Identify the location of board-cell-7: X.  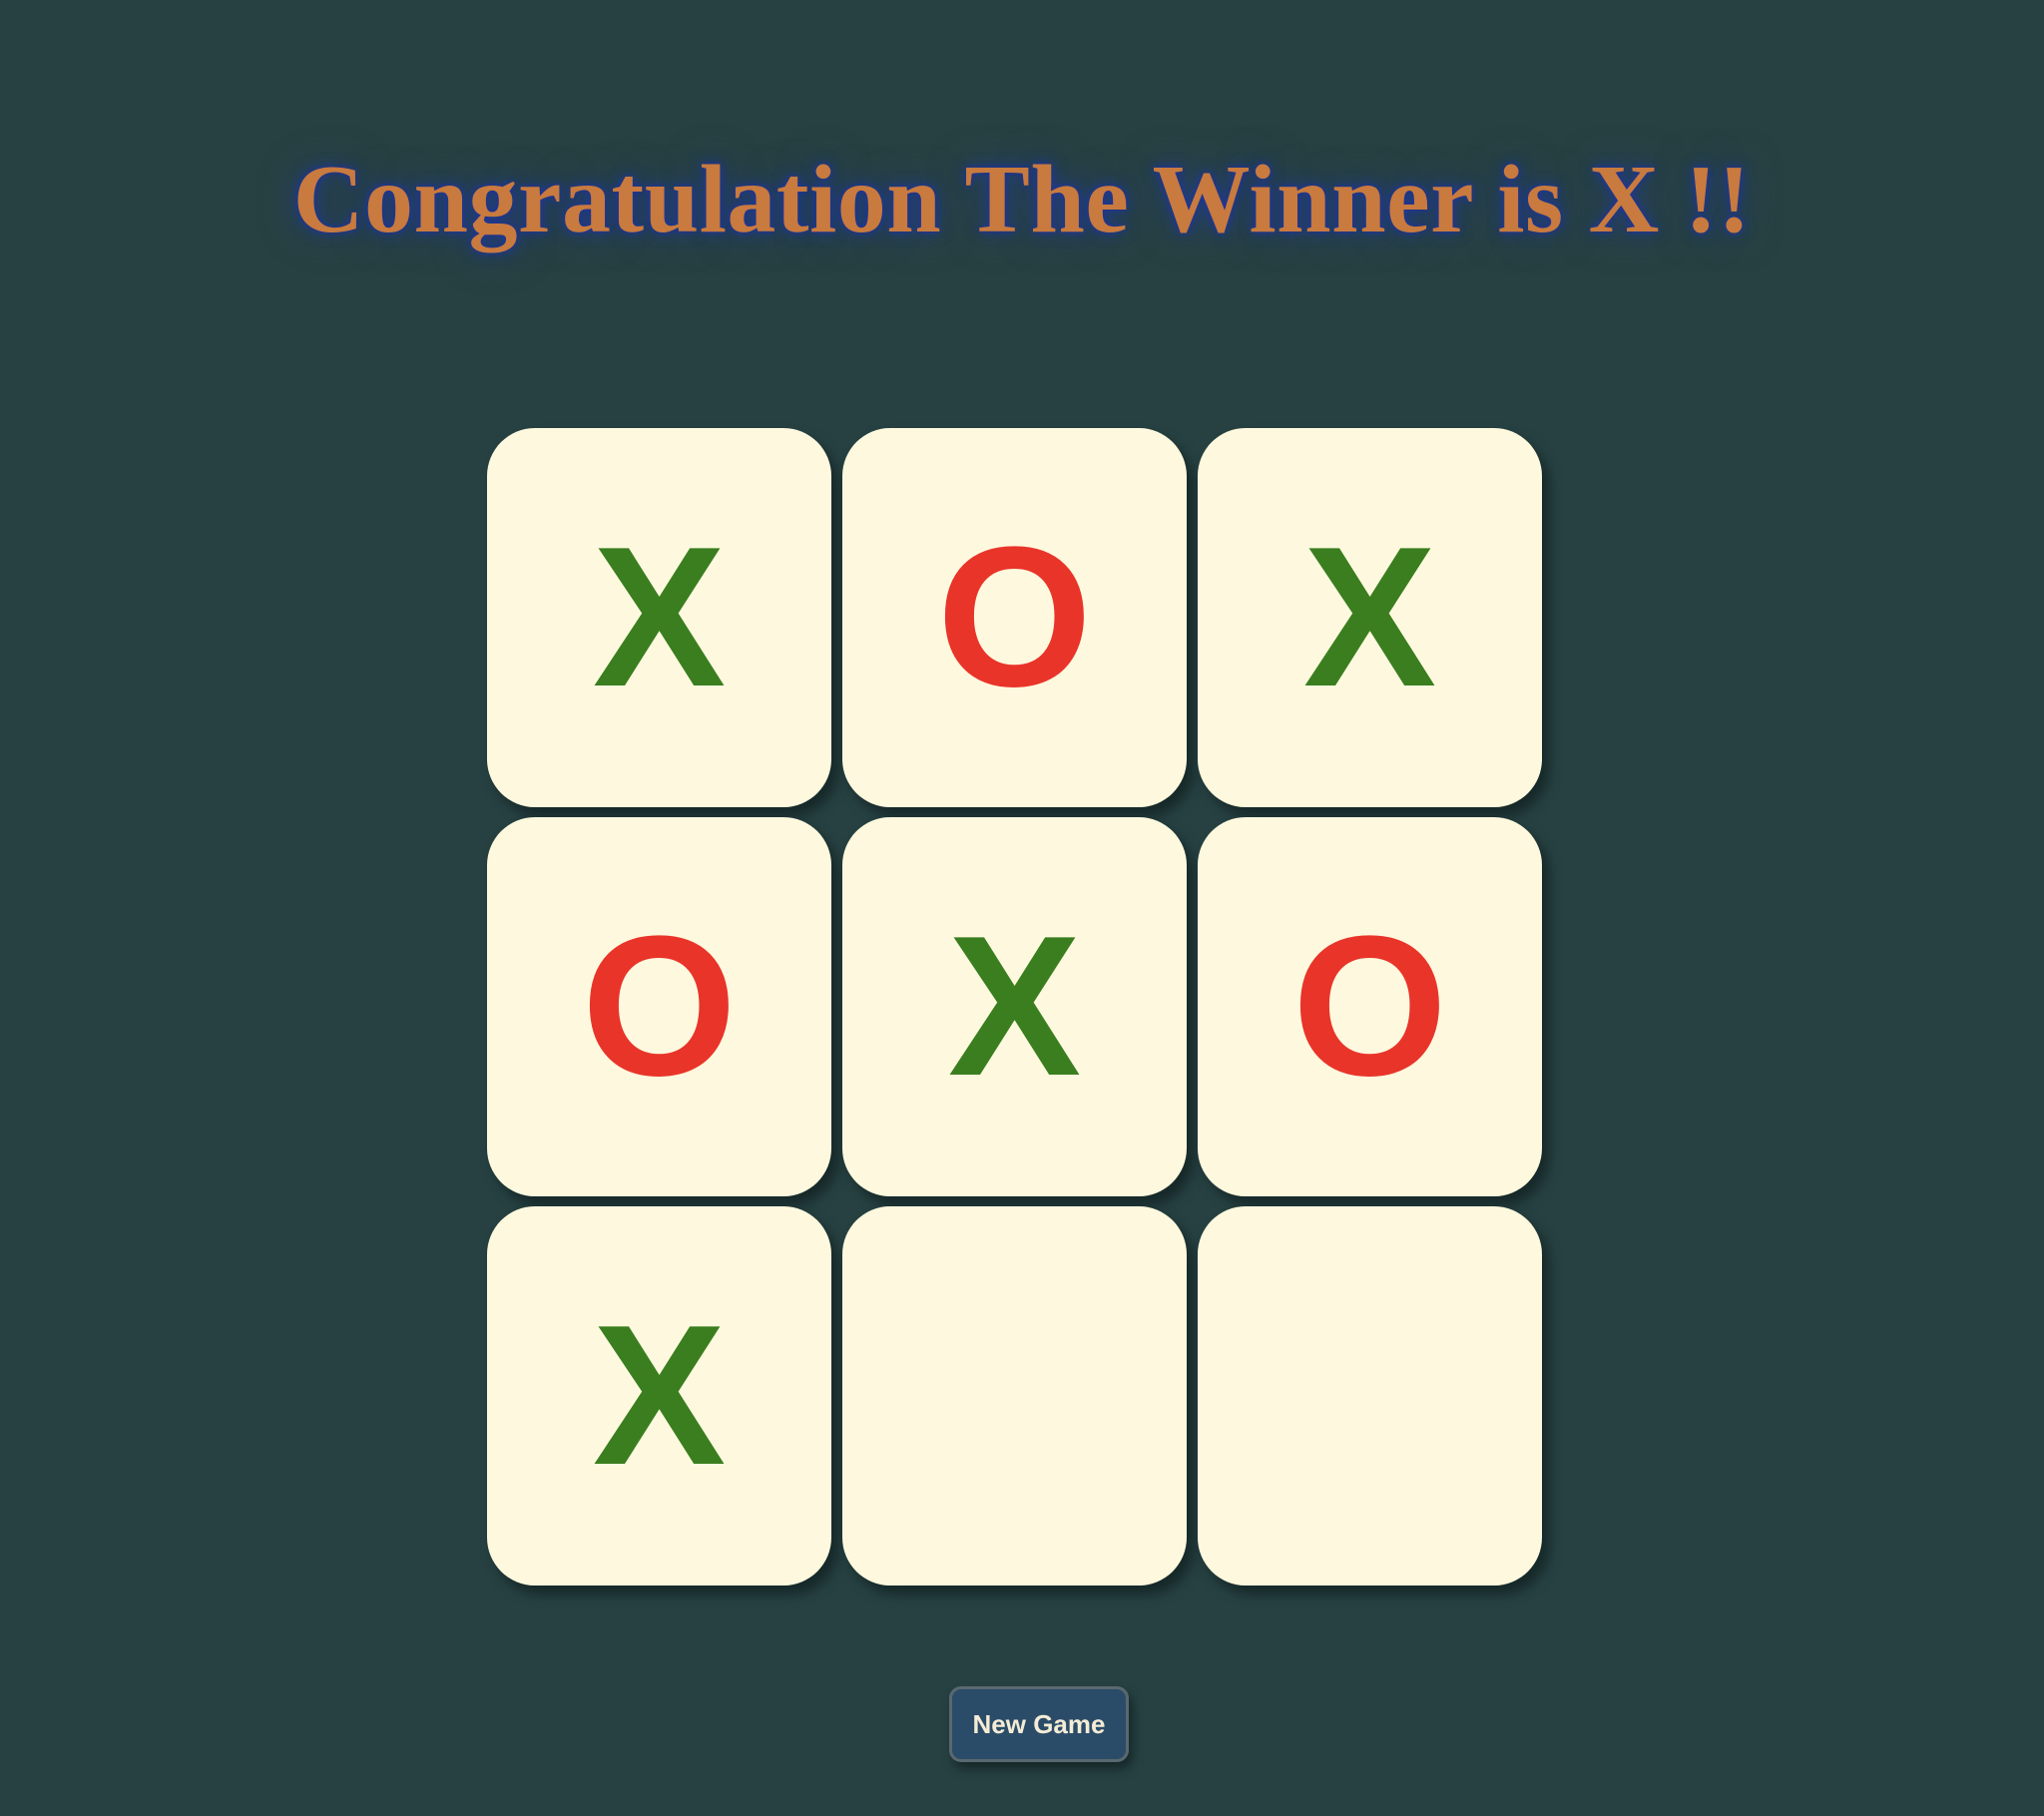
(659, 1396).